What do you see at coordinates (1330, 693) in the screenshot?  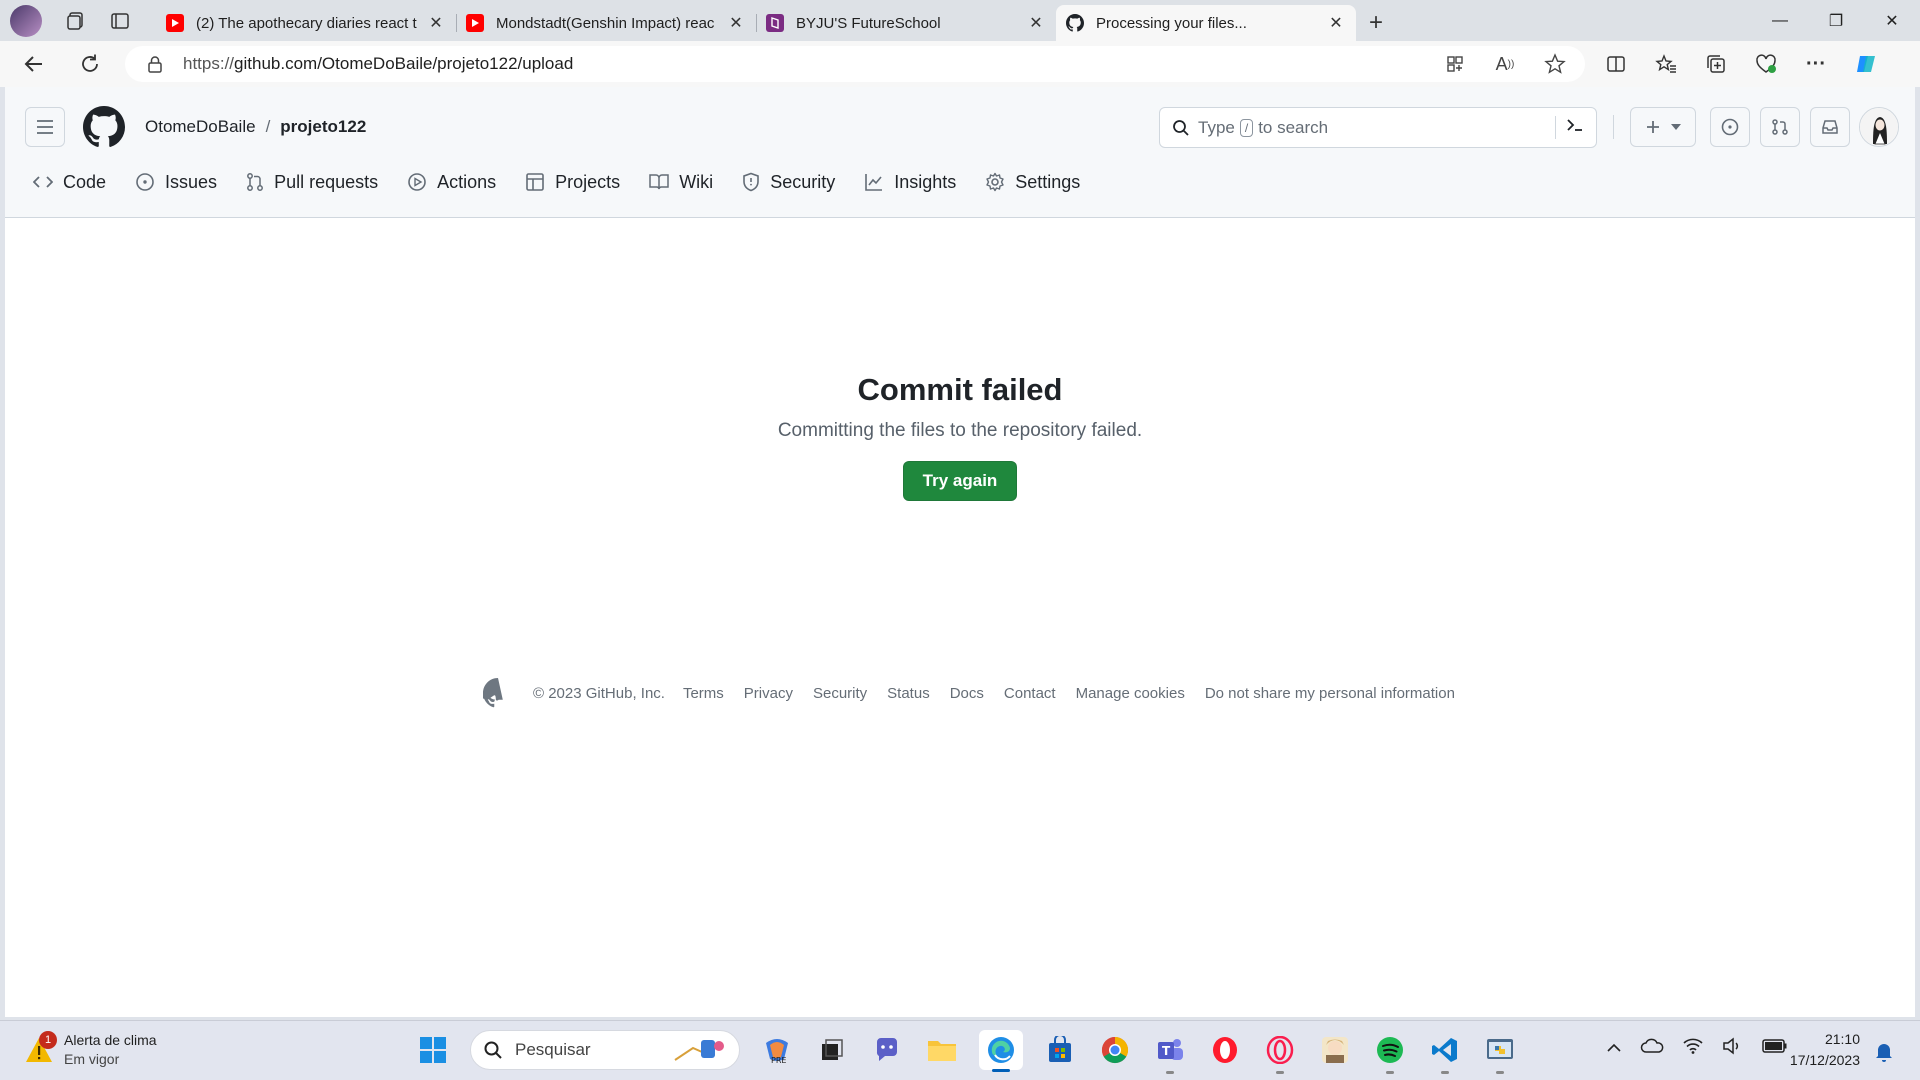 I see `footer-link-do-not-share: Do not share my personal information` at bounding box center [1330, 693].